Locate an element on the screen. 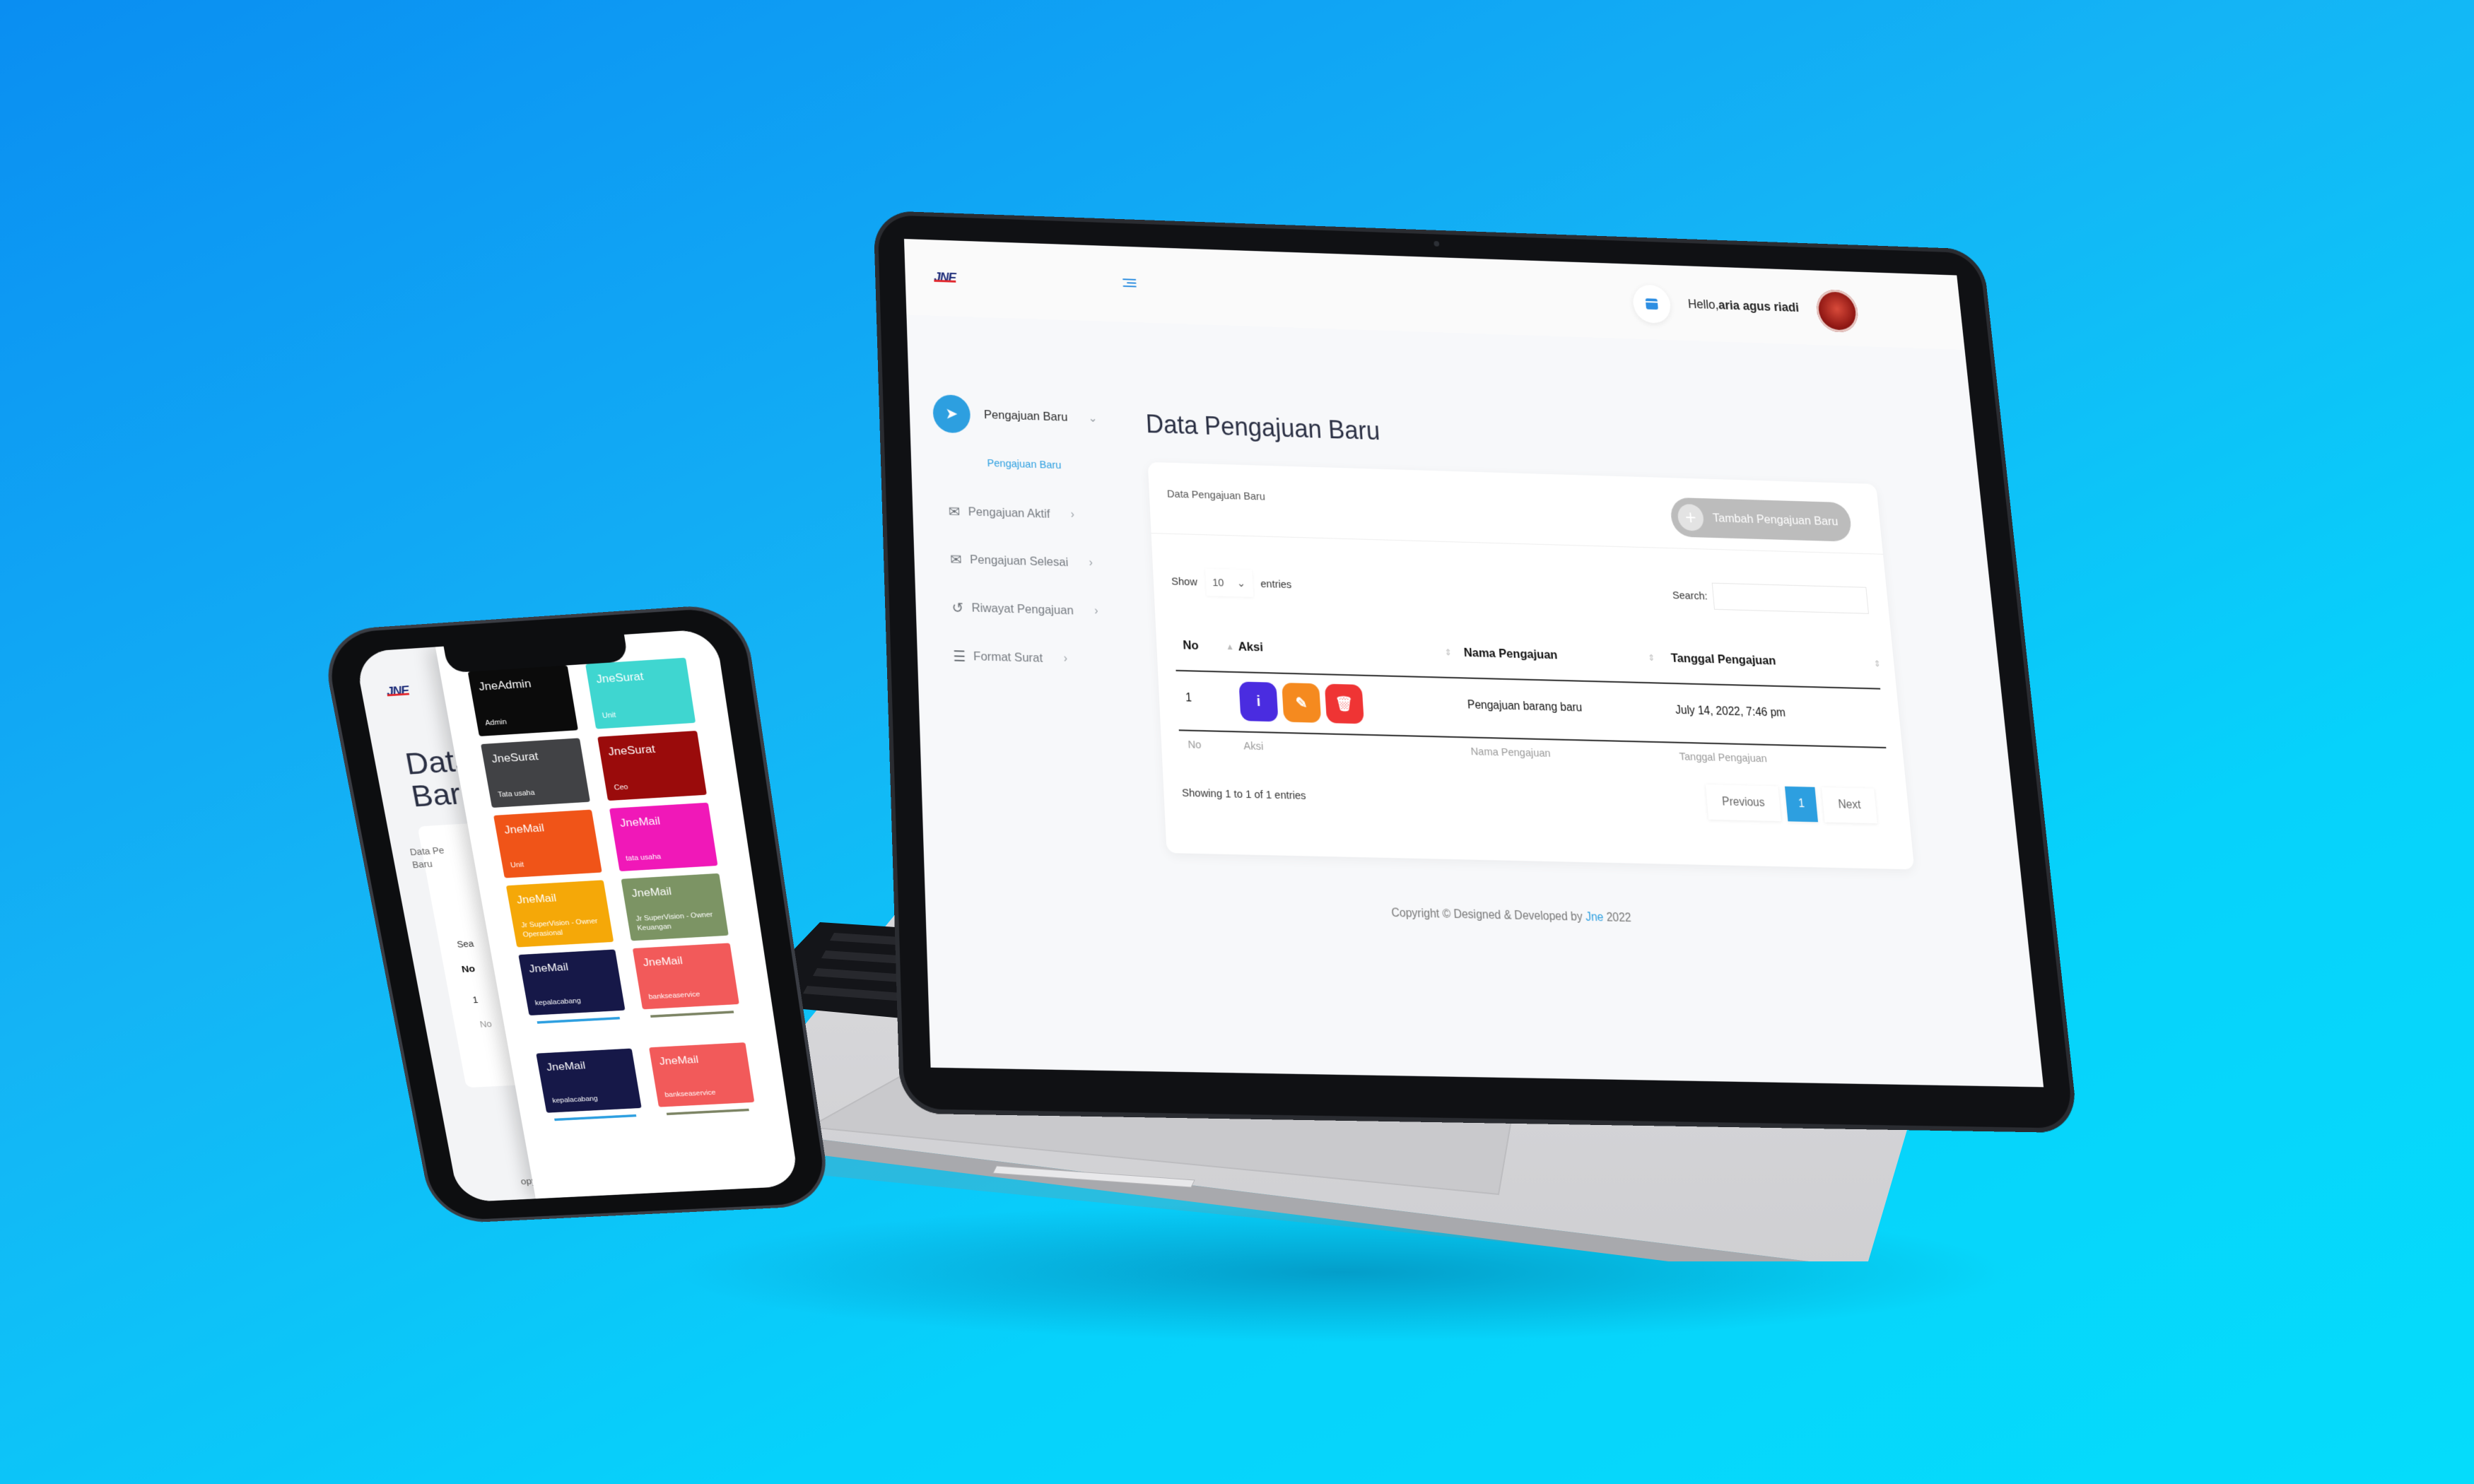 The image size is (2474, 1484). add-pengajuan-button: + Tambah Pengajuan Baru is located at coordinates (1761, 519).